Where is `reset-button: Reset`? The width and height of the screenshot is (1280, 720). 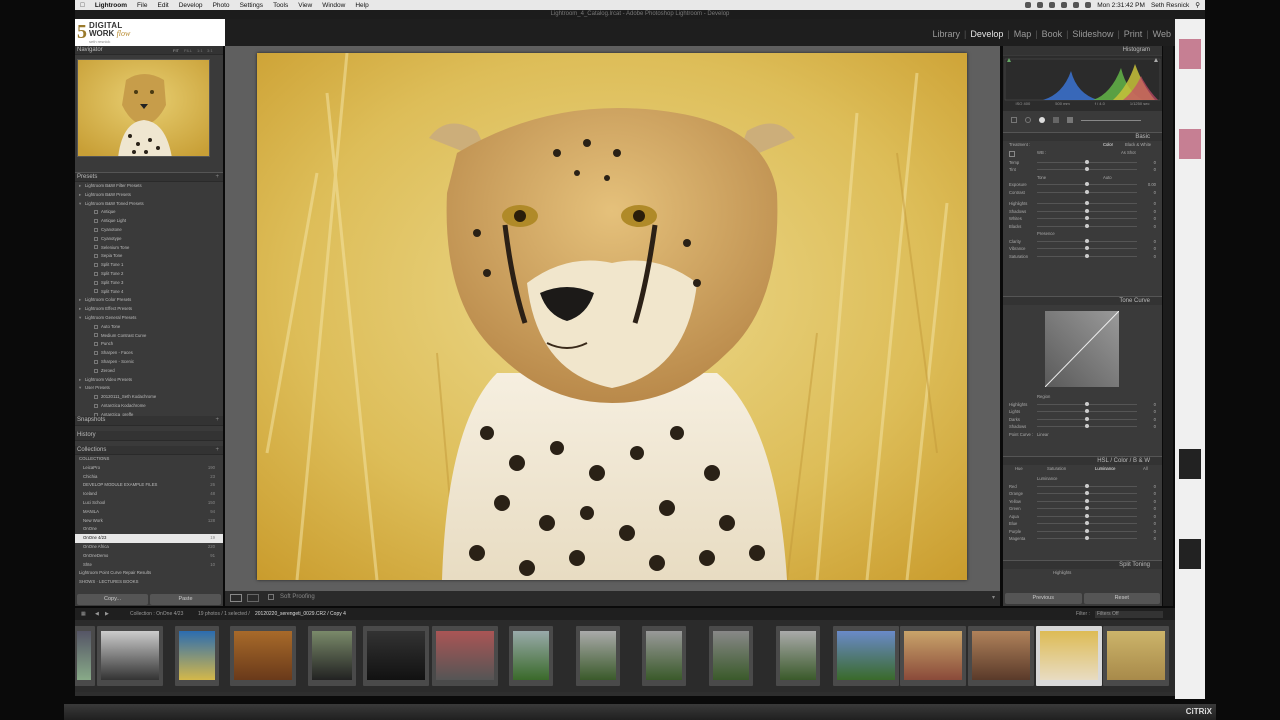 reset-button: Reset is located at coordinates (1121, 598).